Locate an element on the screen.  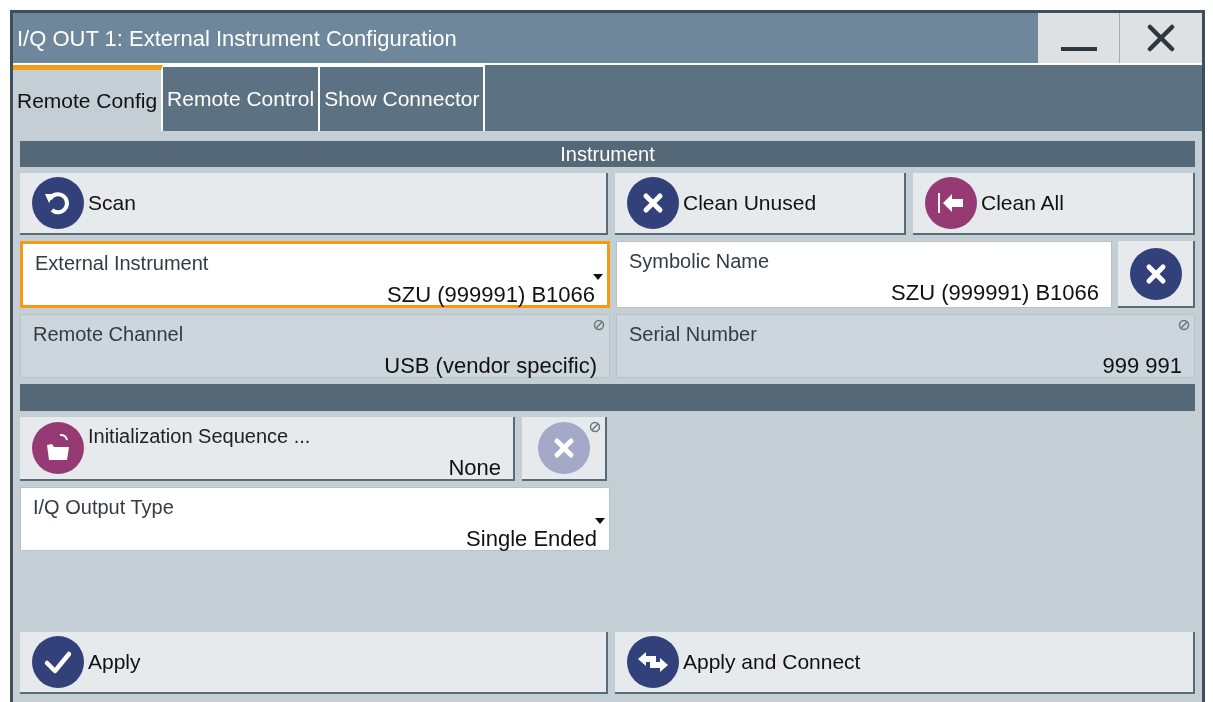
clear-button is located at coordinates (1156, 274).